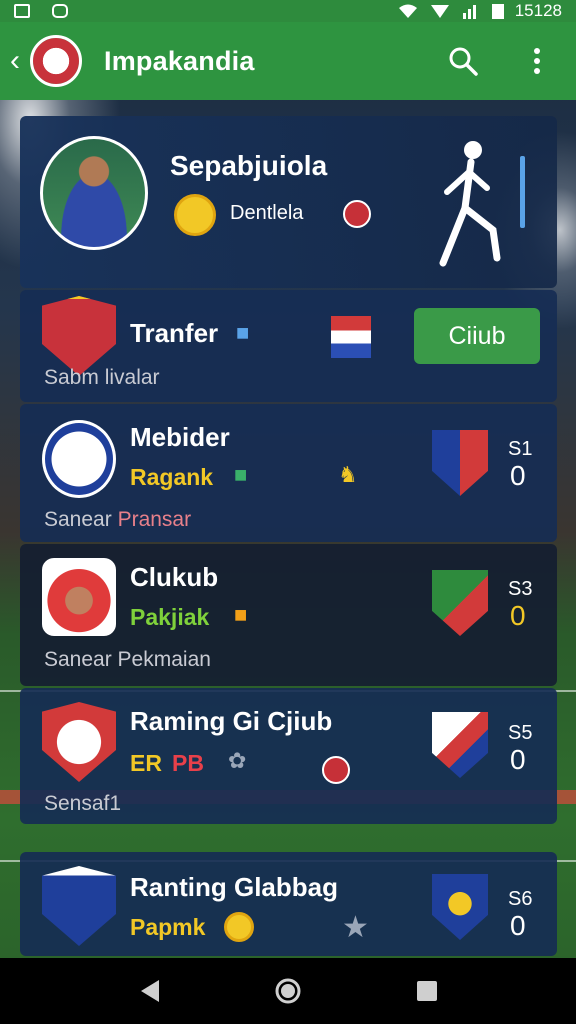 The height and width of the screenshot is (1024, 576). I want to click on app-logo, so click(56, 61).